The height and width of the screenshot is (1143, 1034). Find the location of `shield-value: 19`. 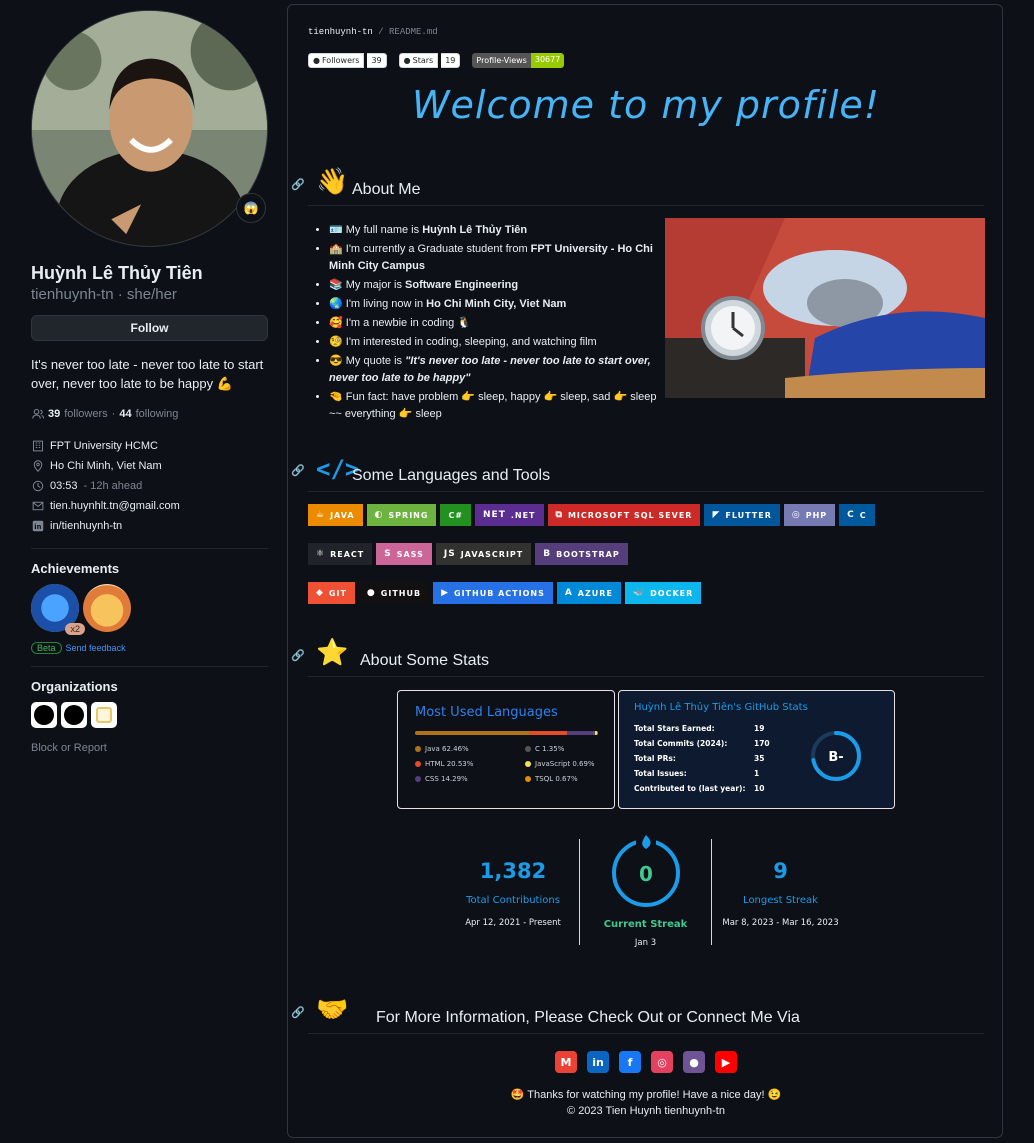

shield-value: 19 is located at coordinates (451, 60).